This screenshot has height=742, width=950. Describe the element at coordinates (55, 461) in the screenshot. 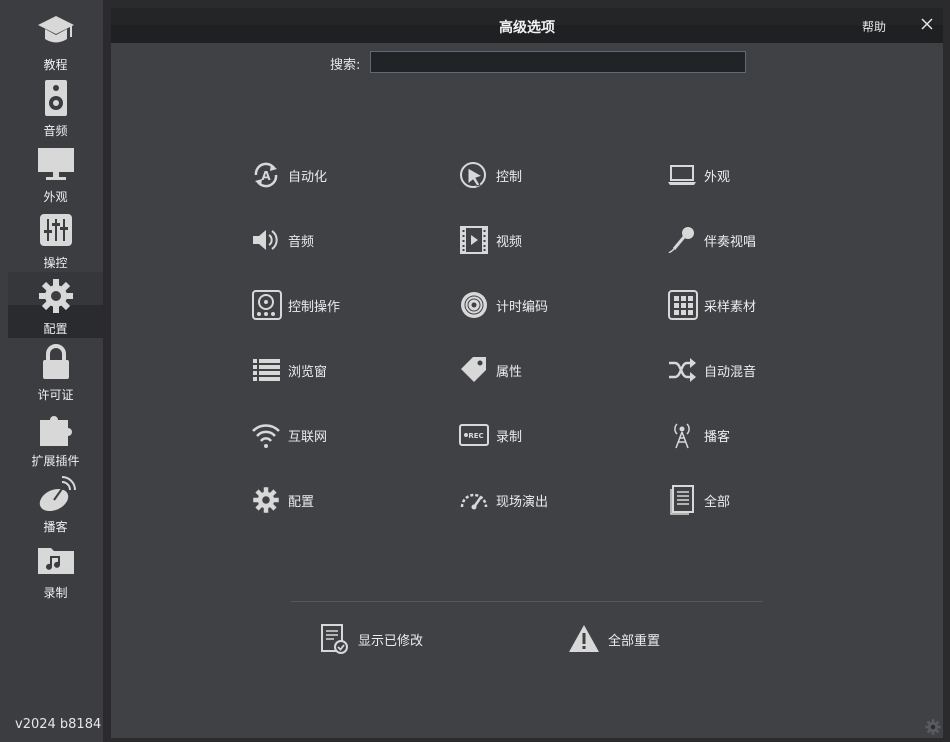

I see `sidebar-item-label: 扩展插件` at that location.